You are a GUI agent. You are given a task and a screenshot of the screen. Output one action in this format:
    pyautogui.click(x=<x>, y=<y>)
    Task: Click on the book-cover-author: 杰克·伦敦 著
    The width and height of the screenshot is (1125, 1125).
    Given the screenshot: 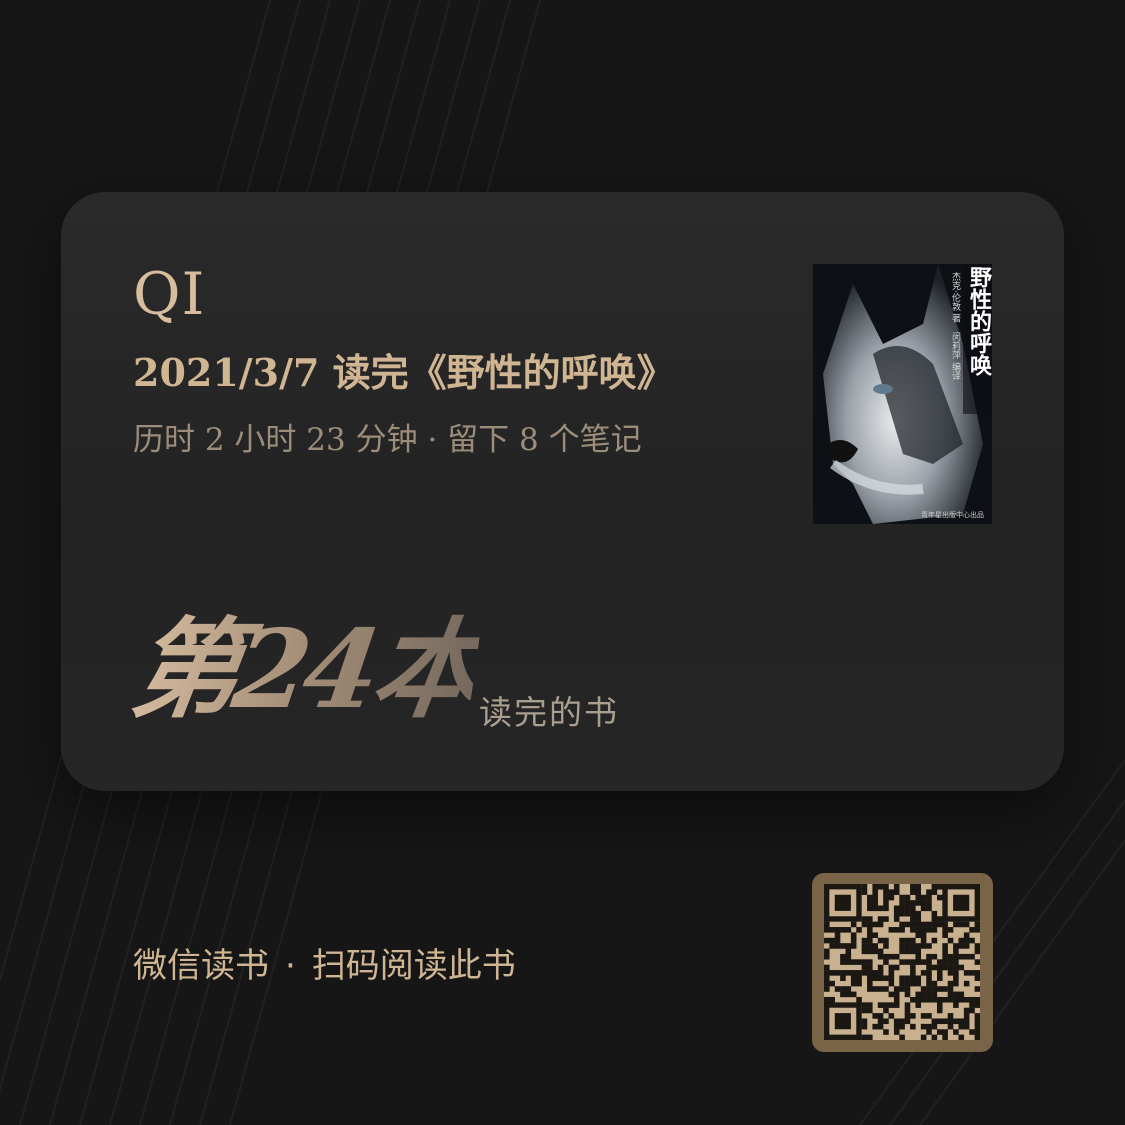 What is the action you would take?
    pyautogui.click(x=955, y=297)
    